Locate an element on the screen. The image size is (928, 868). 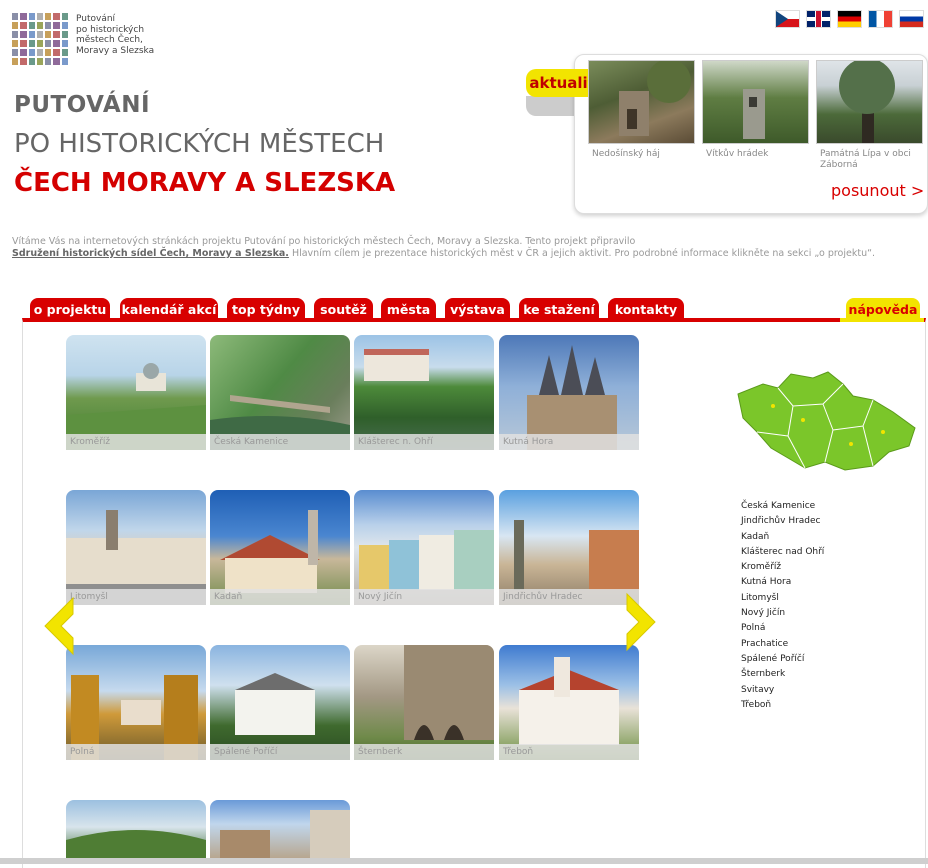
tab-soutez: soutěž is located at coordinates (343, 309).